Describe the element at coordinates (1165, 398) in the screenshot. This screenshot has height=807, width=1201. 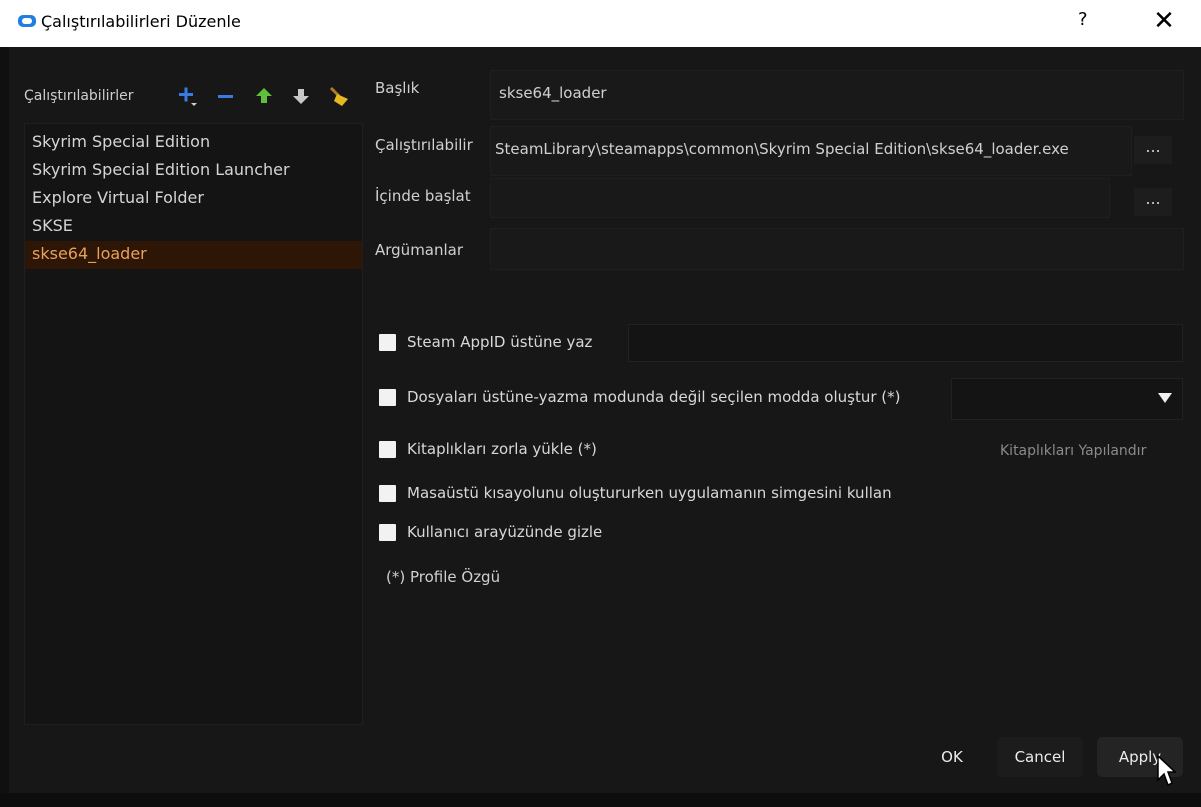
I see `chevron-down-icon` at that location.